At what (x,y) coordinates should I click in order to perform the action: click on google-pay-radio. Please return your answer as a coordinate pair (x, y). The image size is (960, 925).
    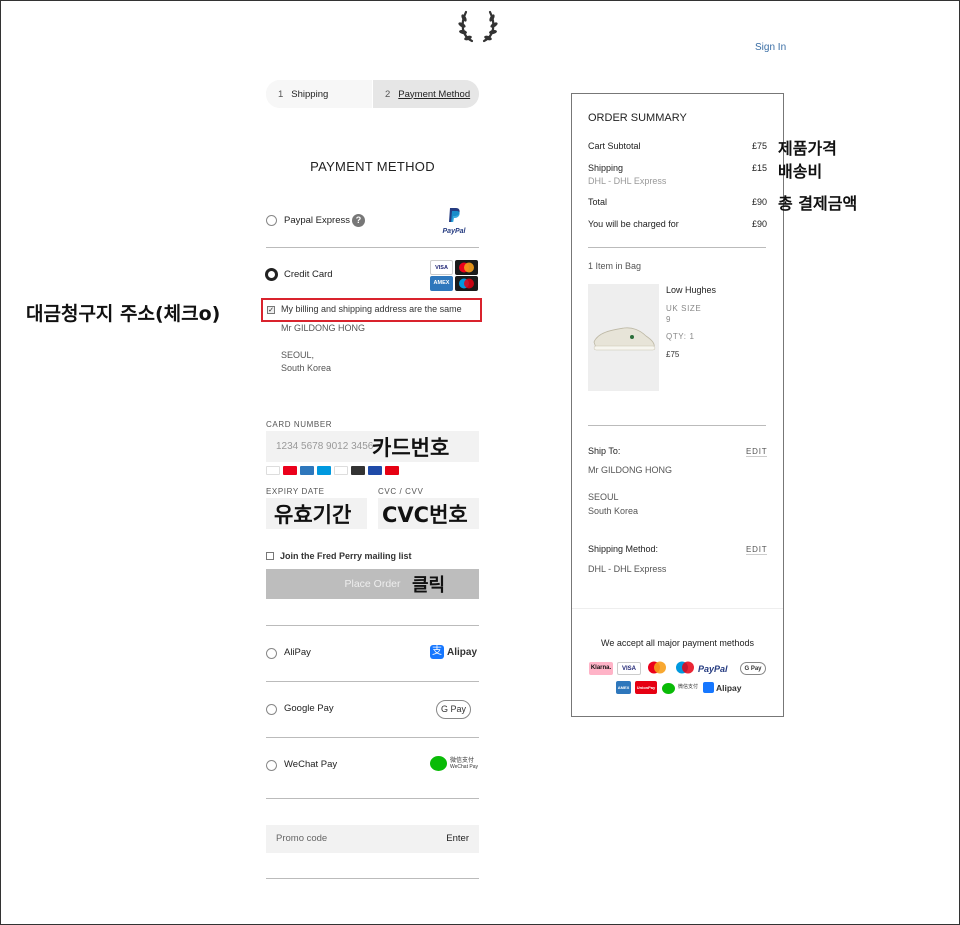
    Looking at the image, I should click on (271, 709).